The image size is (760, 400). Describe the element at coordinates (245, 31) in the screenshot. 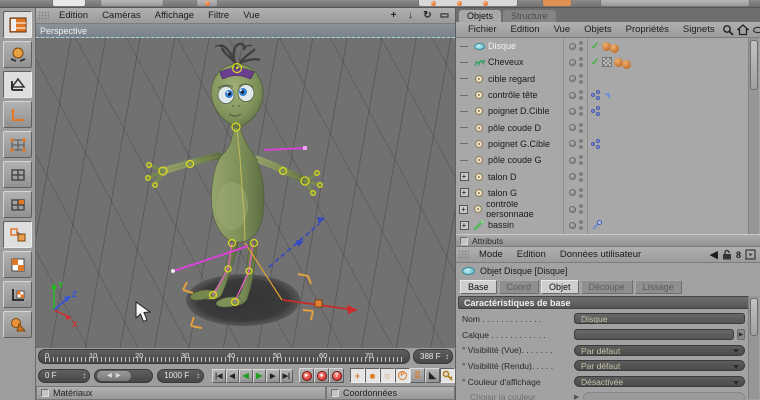

I see `camera-label: Perspective` at that location.